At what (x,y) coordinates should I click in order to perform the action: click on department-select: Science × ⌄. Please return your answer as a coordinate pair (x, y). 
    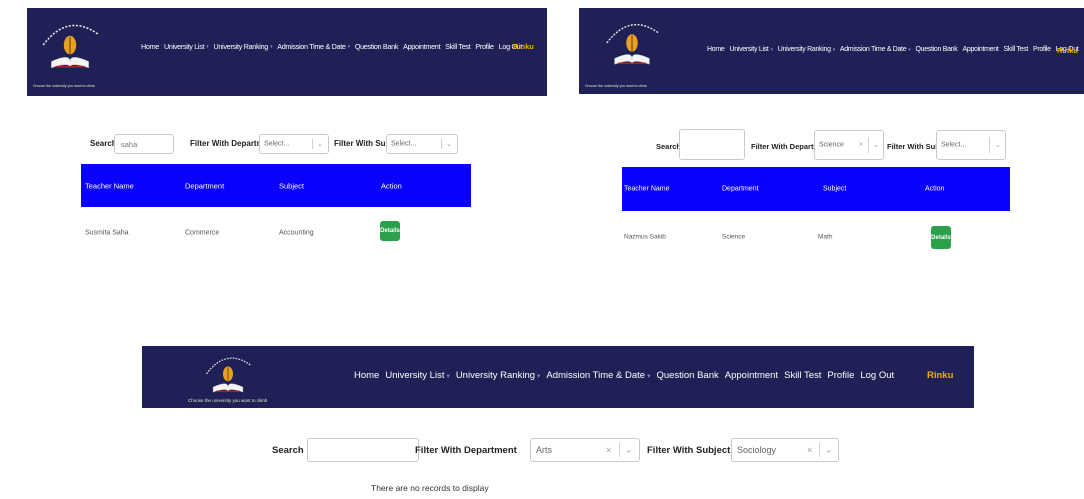
    Looking at the image, I should click on (849, 145).